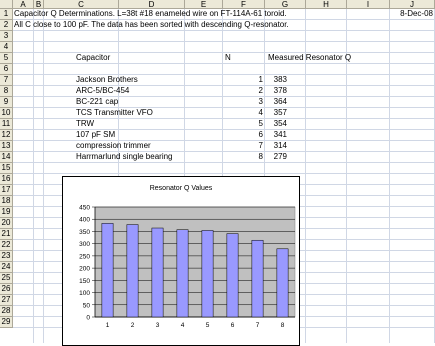  I want to click on y-tick-label: 400, so click(84, 220).